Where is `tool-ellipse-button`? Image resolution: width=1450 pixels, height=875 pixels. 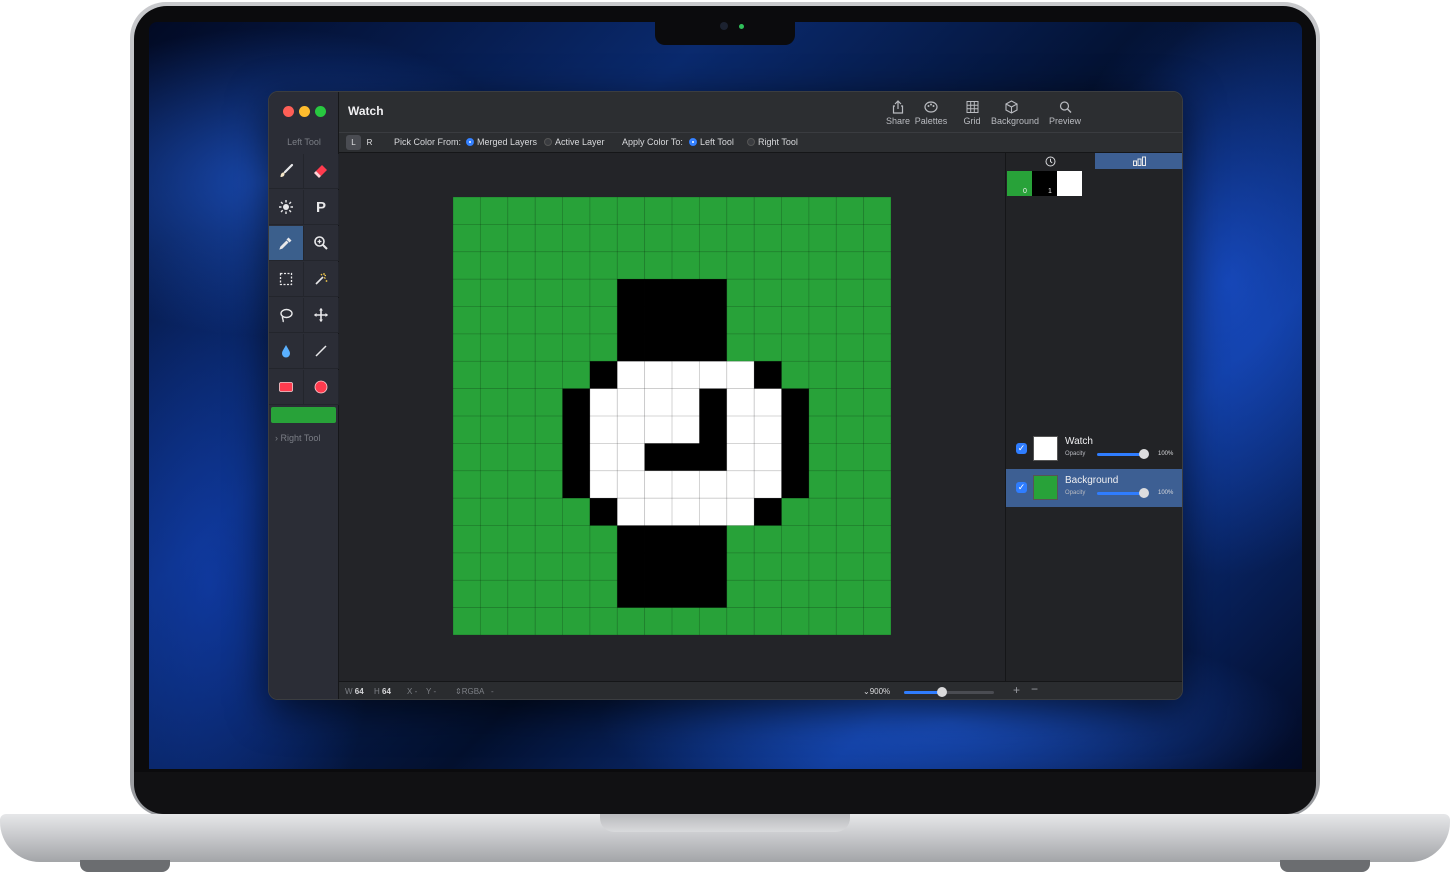
tool-ellipse-button is located at coordinates (321, 387).